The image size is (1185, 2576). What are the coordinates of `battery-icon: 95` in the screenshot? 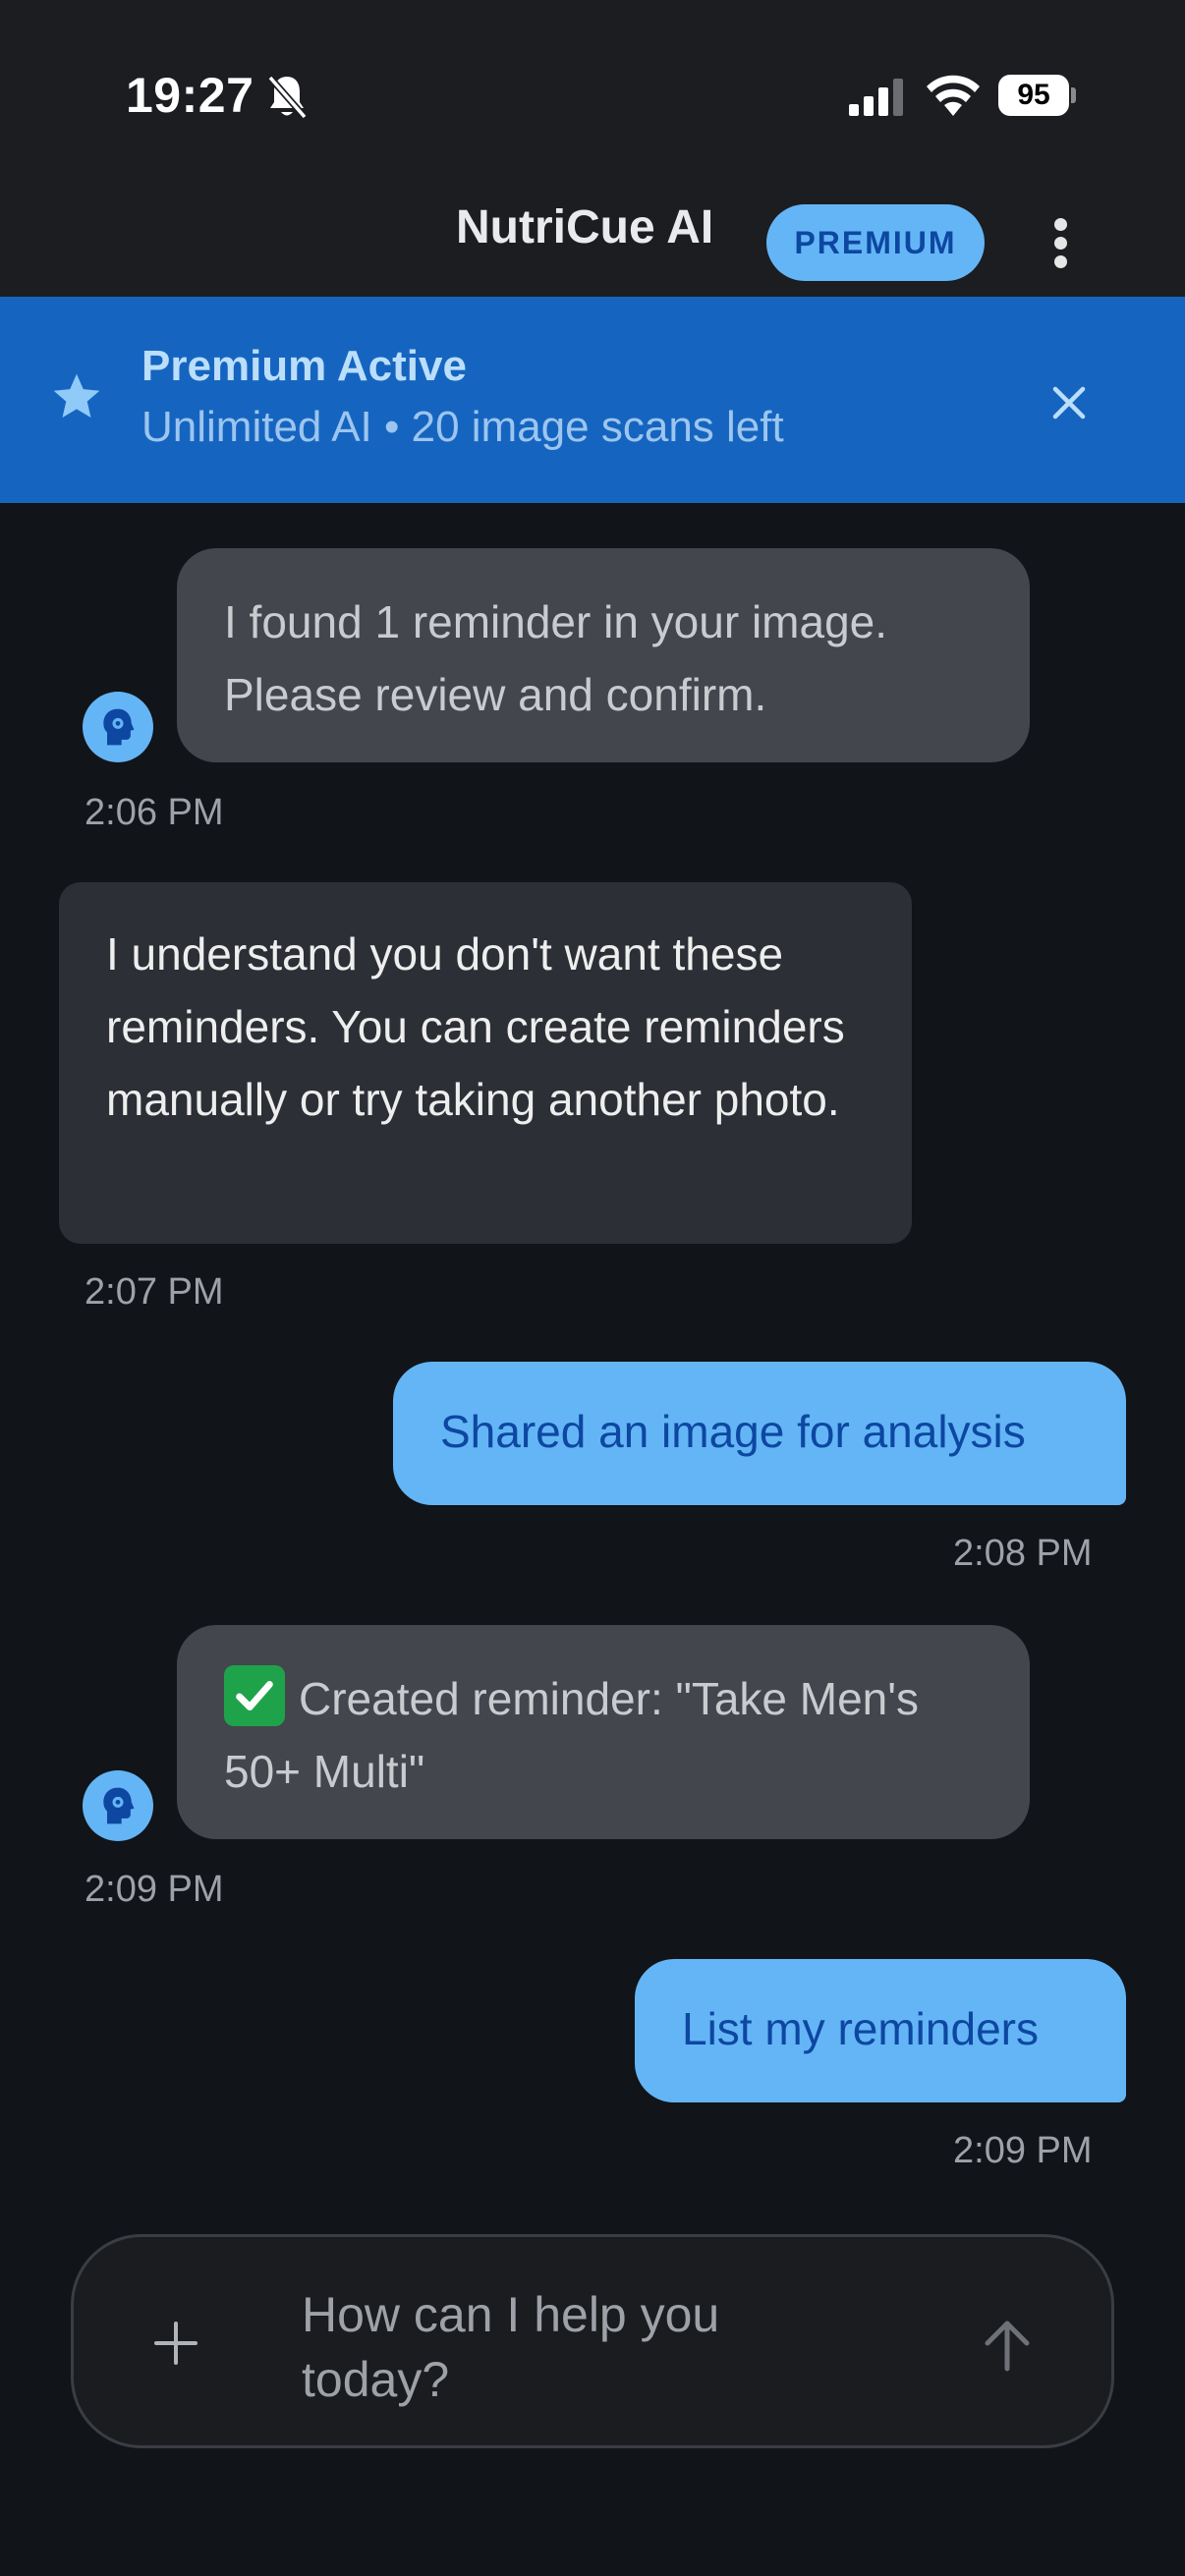 It's located at (1038, 95).